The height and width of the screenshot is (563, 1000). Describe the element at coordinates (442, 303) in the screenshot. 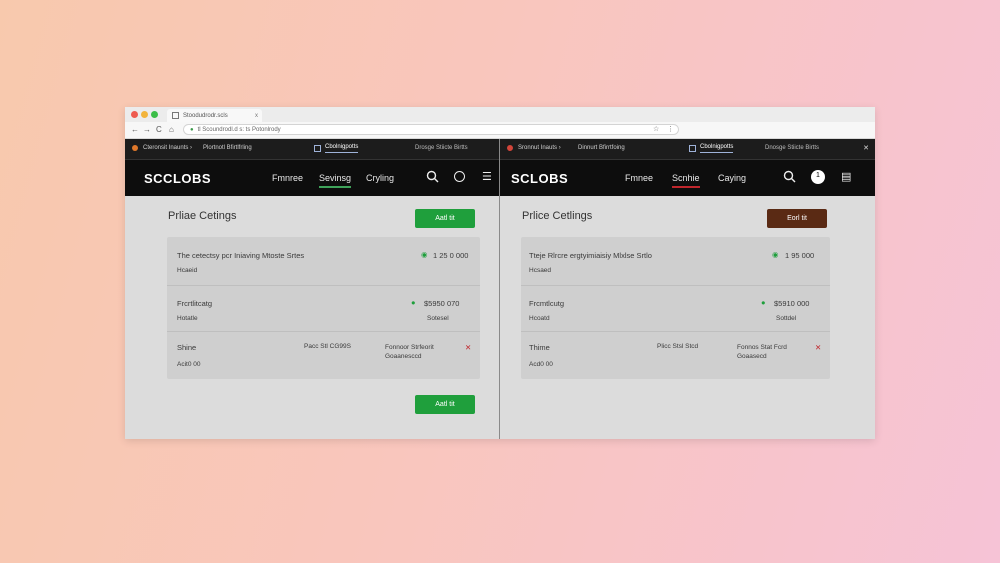

I see `row2-value: $5950 070` at that location.